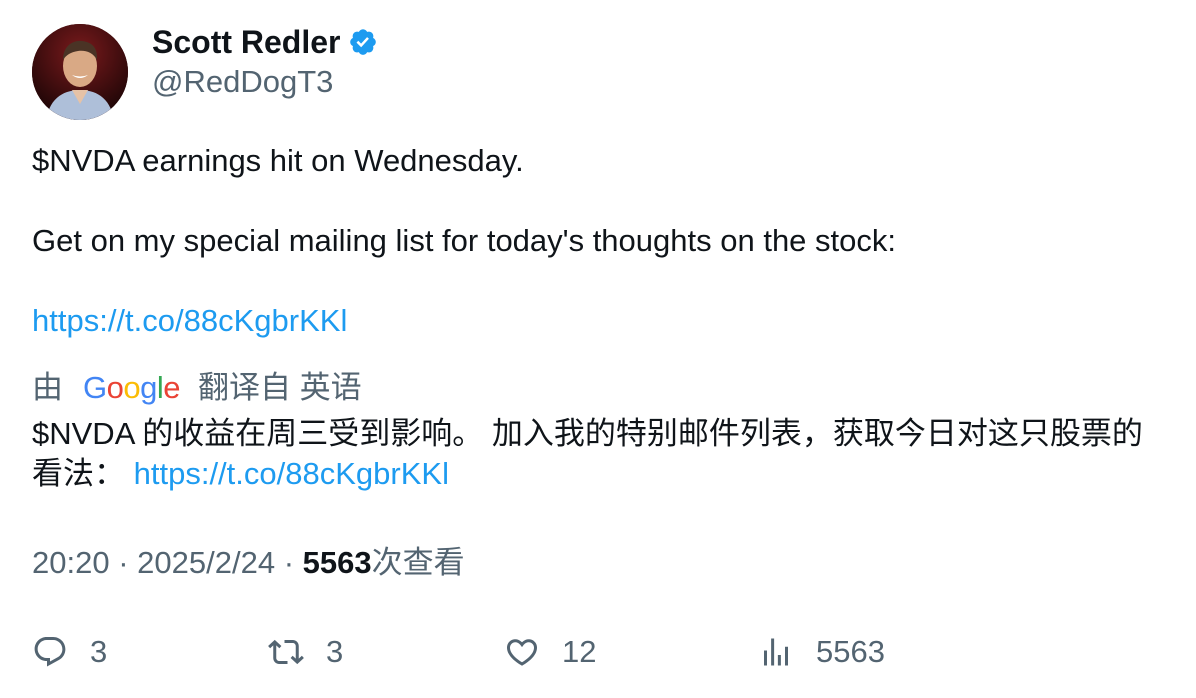 This screenshot has height=698, width=1196. I want to click on avatar, so click(80, 72).